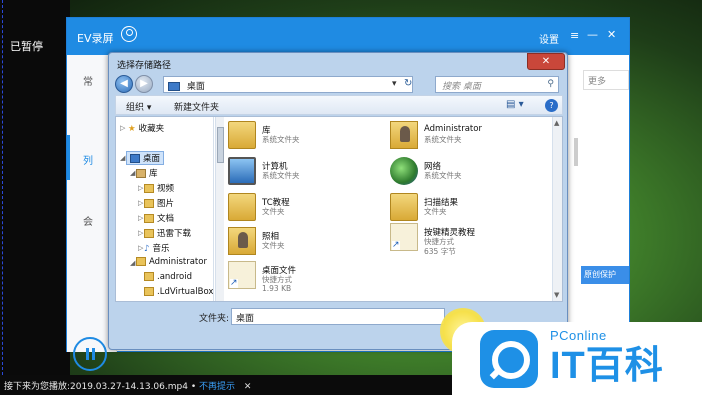 This screenshot has width=702, height=395. What do you see at coordinates (178, 292) in the screenshot?
I see `tree-item-ldvirtualbox: .LdVirtualBox` at bounding box center [178, 292].